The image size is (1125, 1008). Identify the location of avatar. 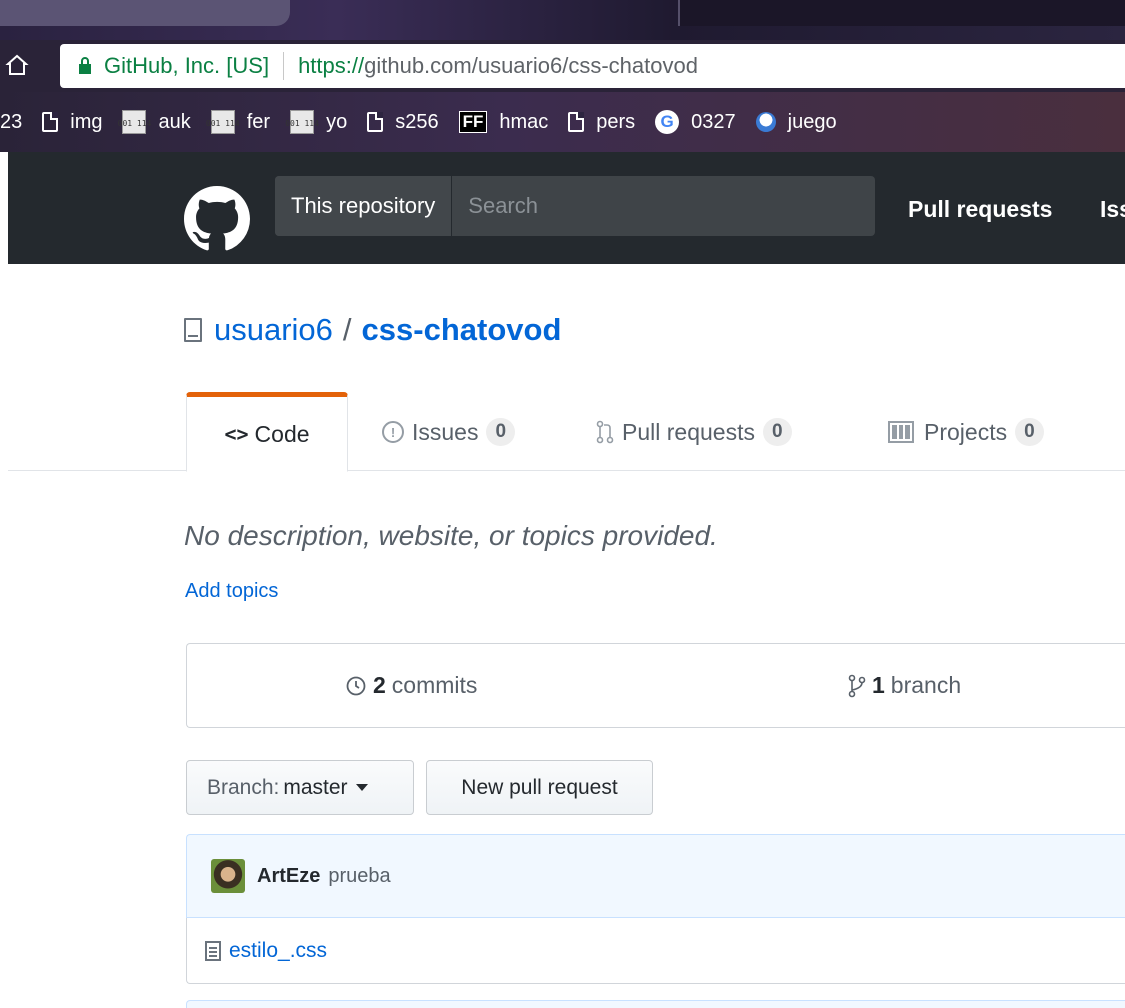
(228, 876).